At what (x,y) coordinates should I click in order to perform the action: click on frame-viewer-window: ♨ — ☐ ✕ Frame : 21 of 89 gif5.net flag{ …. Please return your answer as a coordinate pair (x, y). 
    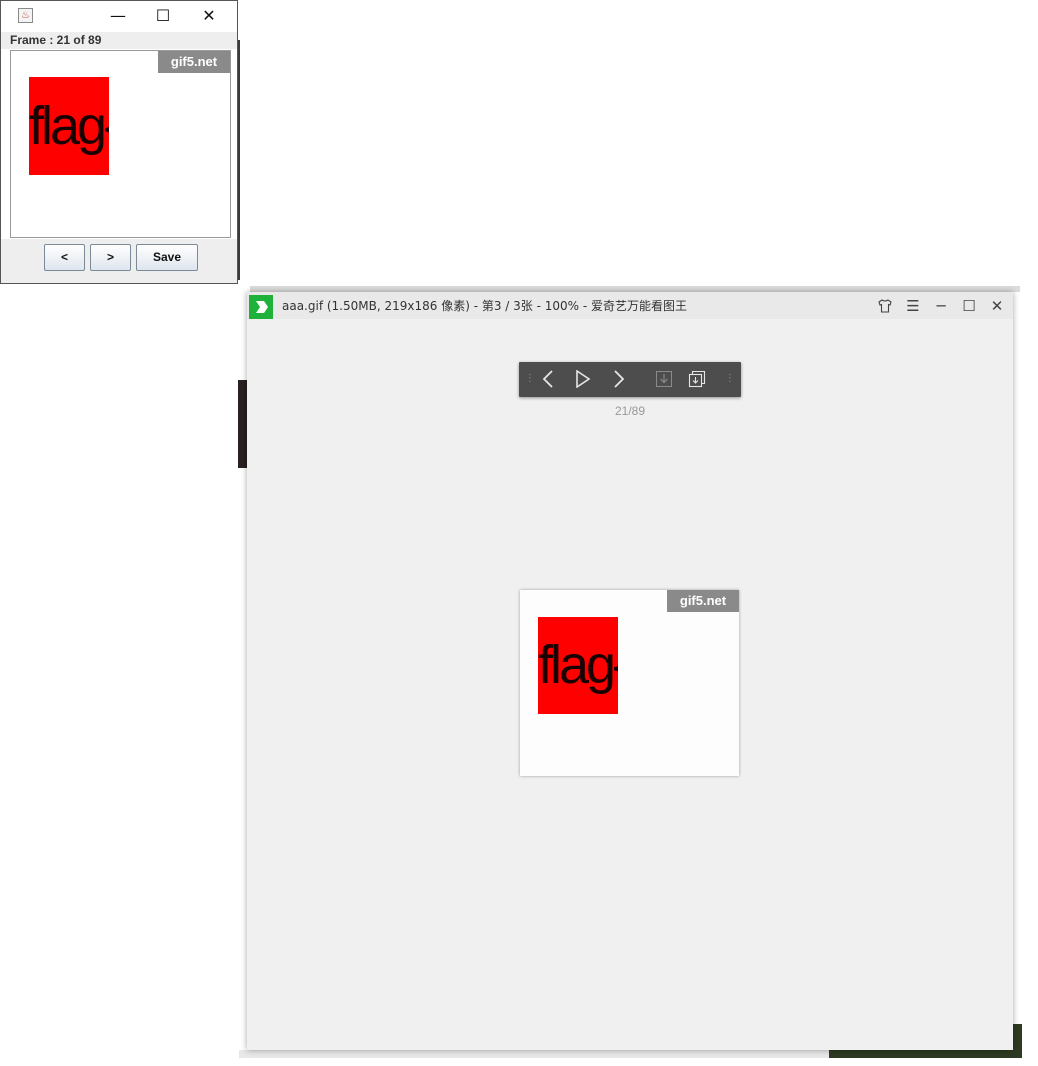
    Looking at the image, I should click on (119, 142).